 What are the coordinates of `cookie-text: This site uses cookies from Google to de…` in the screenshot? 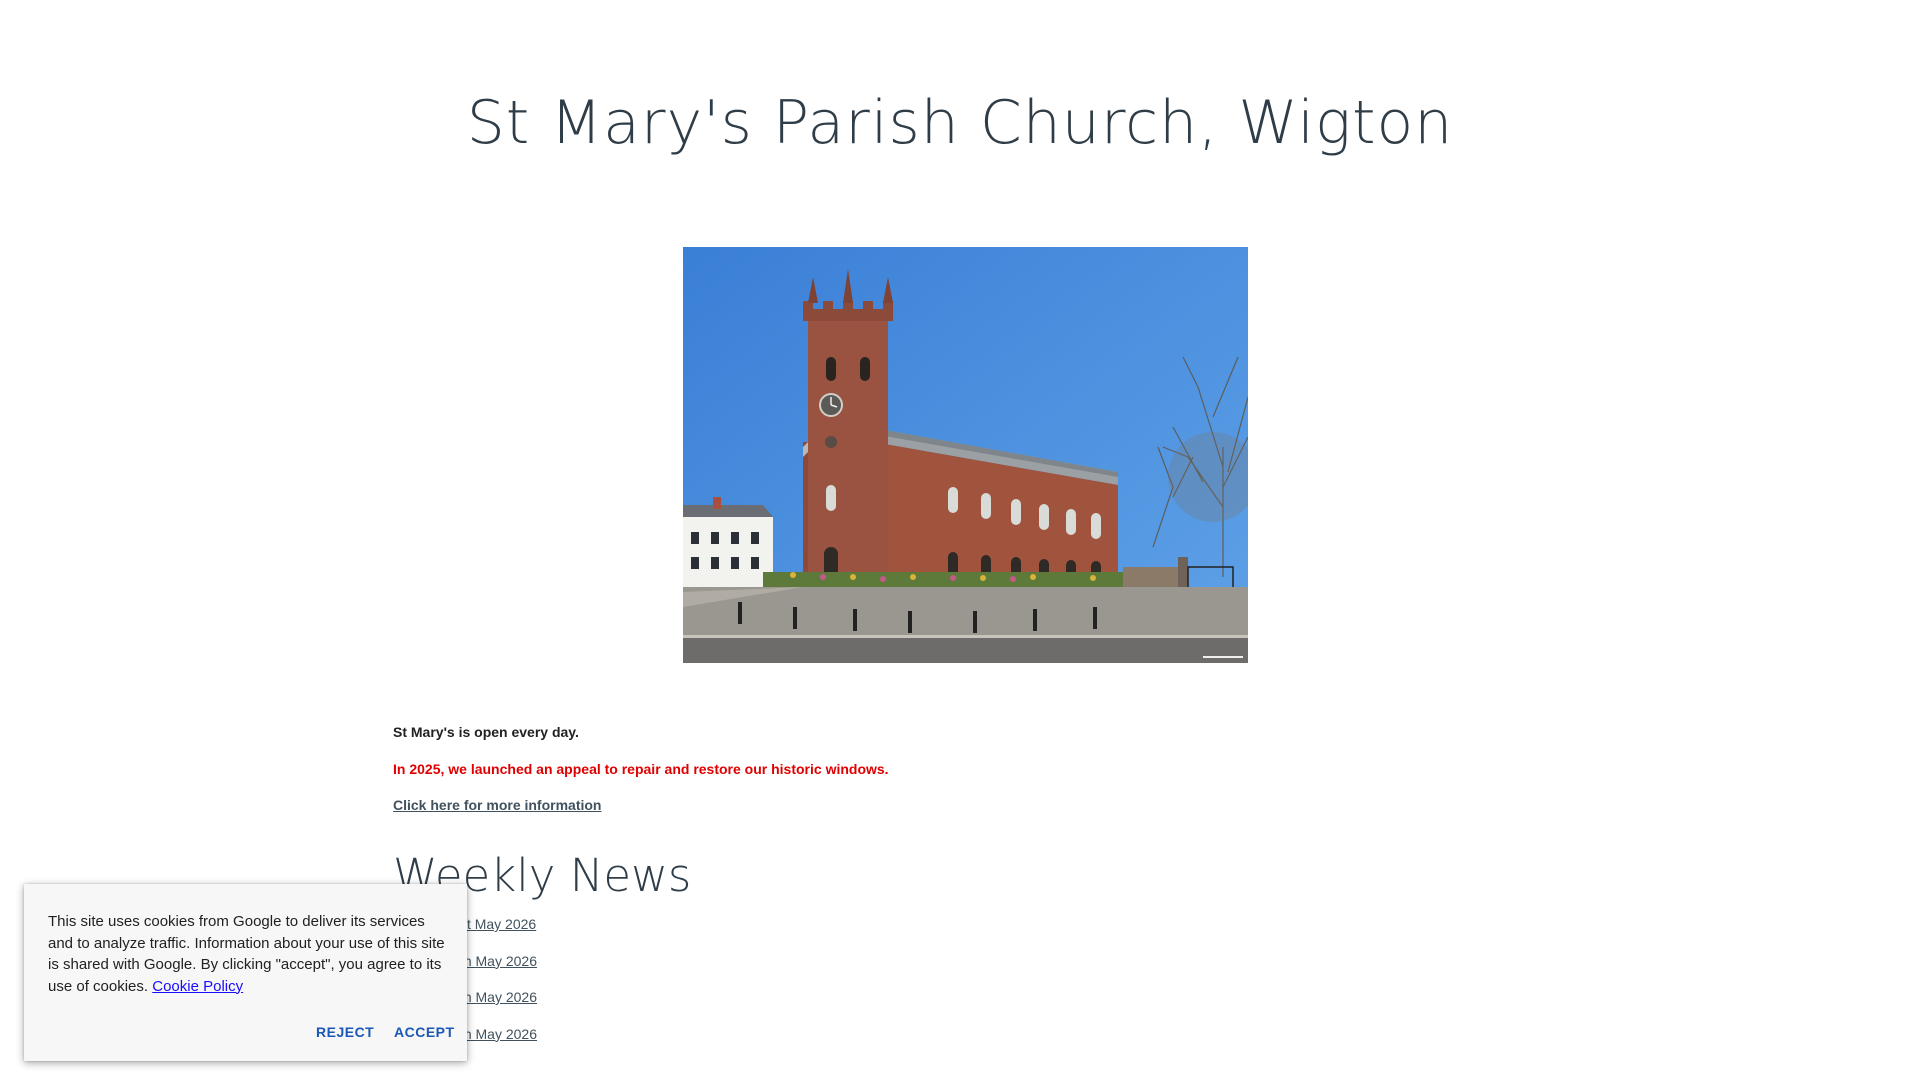 It's located at (246, 954).